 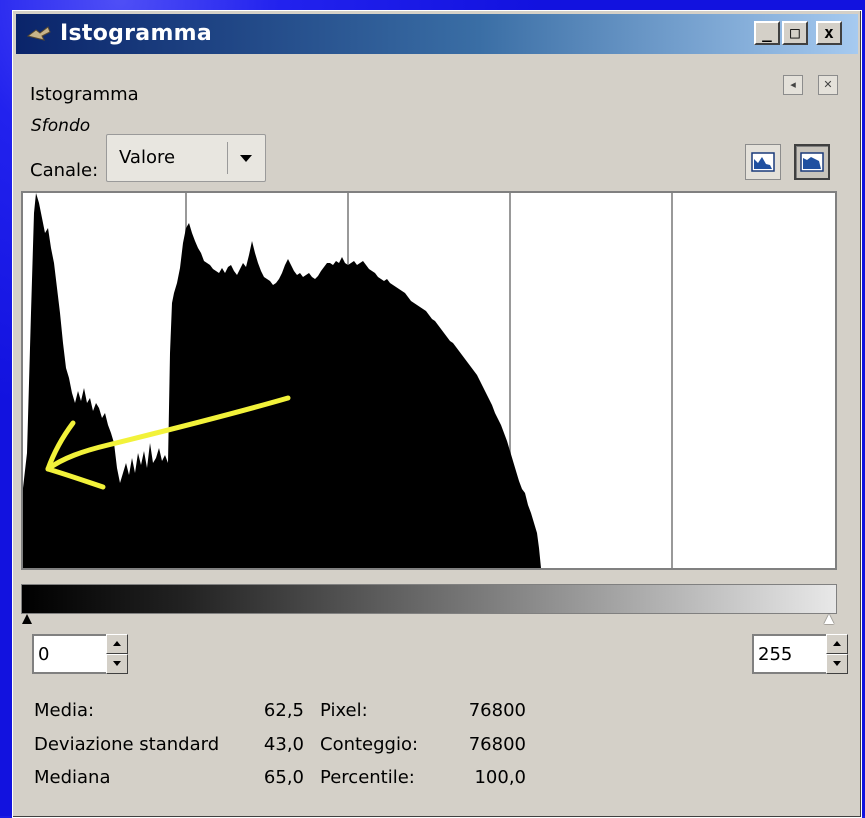 I want to click on layer-name: Sfondo, so click(x=61, y=126).